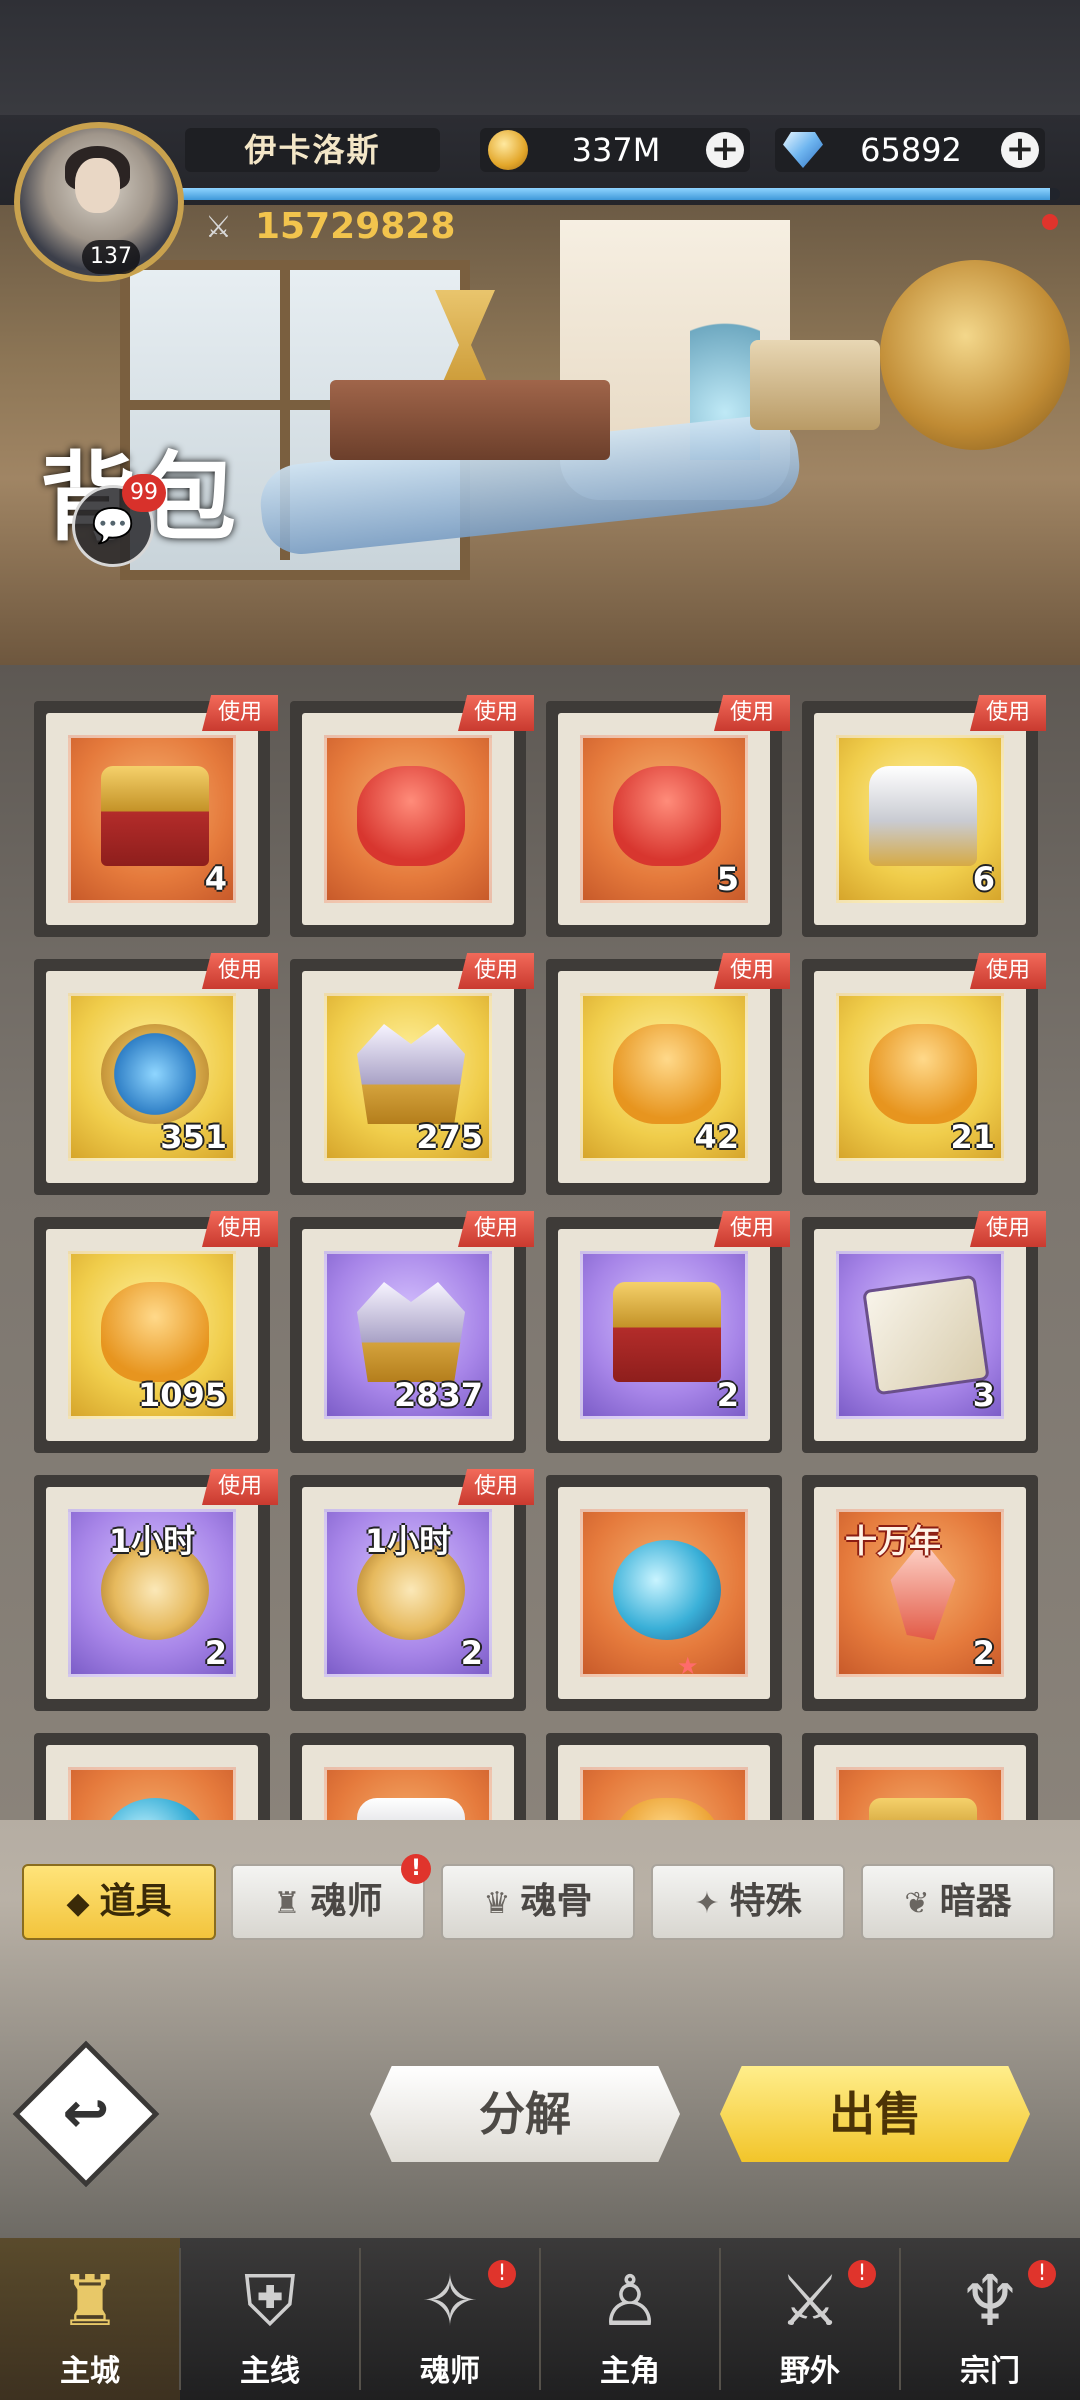 The height and width of the screenshot is (2400, 1080). What do you see at coordinates (972, 1137) in the screenshot?
I see `item-quantity: 21` at bounding box center [972, 1137].